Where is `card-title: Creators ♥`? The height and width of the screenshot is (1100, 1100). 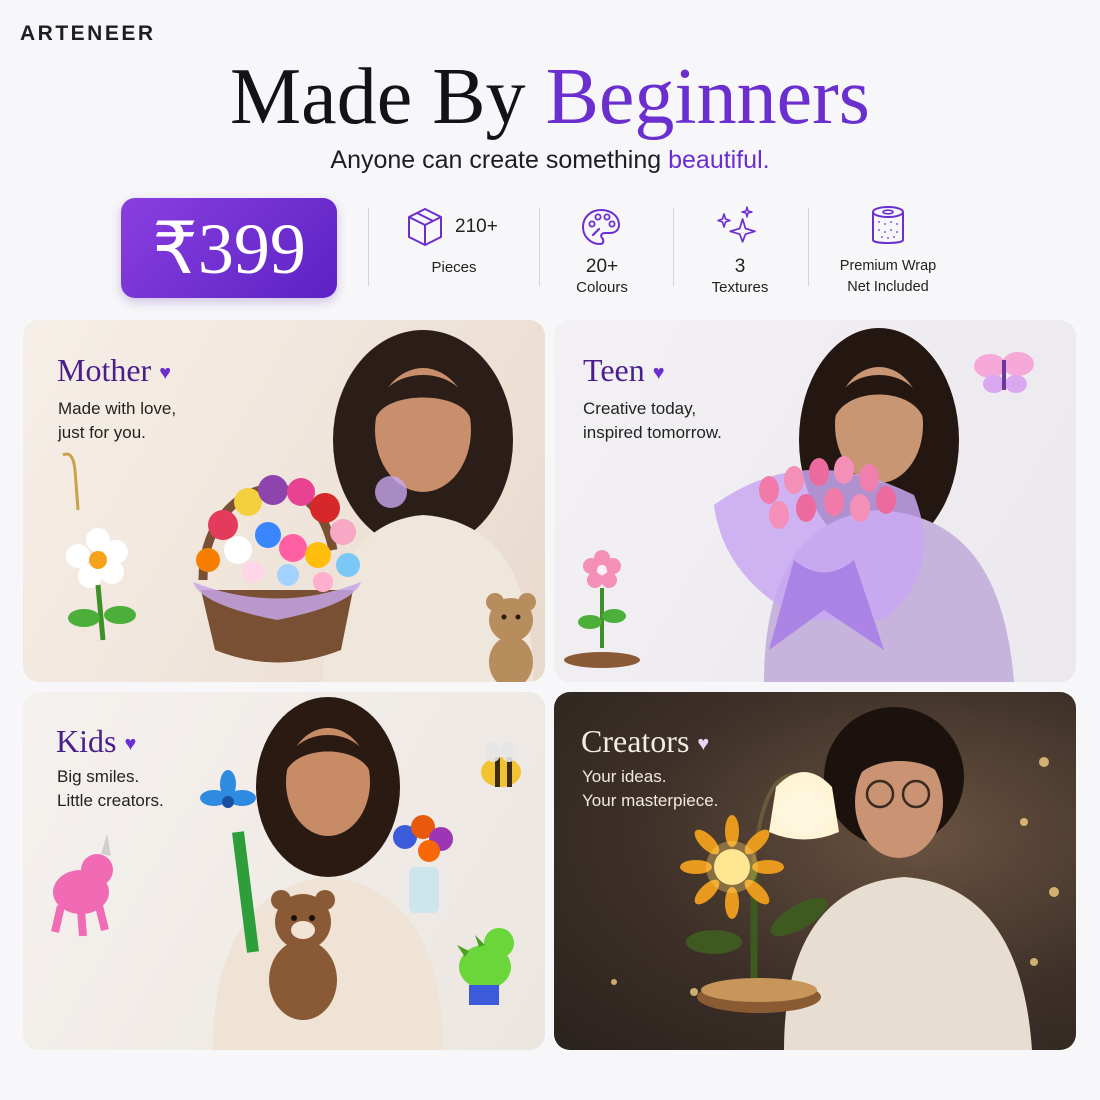 card-title: Creators ♥ is located at coordinates (645, 741).